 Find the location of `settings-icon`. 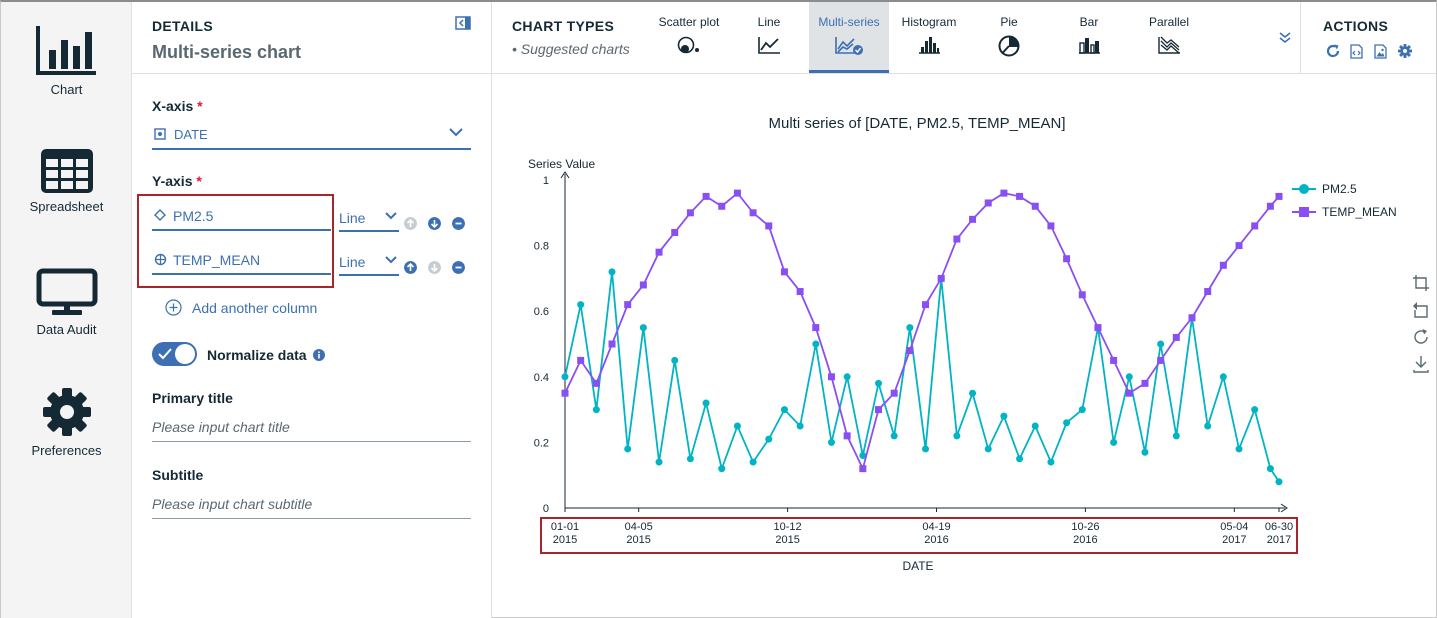

settings-icon is located at coordinates (1405, 51).